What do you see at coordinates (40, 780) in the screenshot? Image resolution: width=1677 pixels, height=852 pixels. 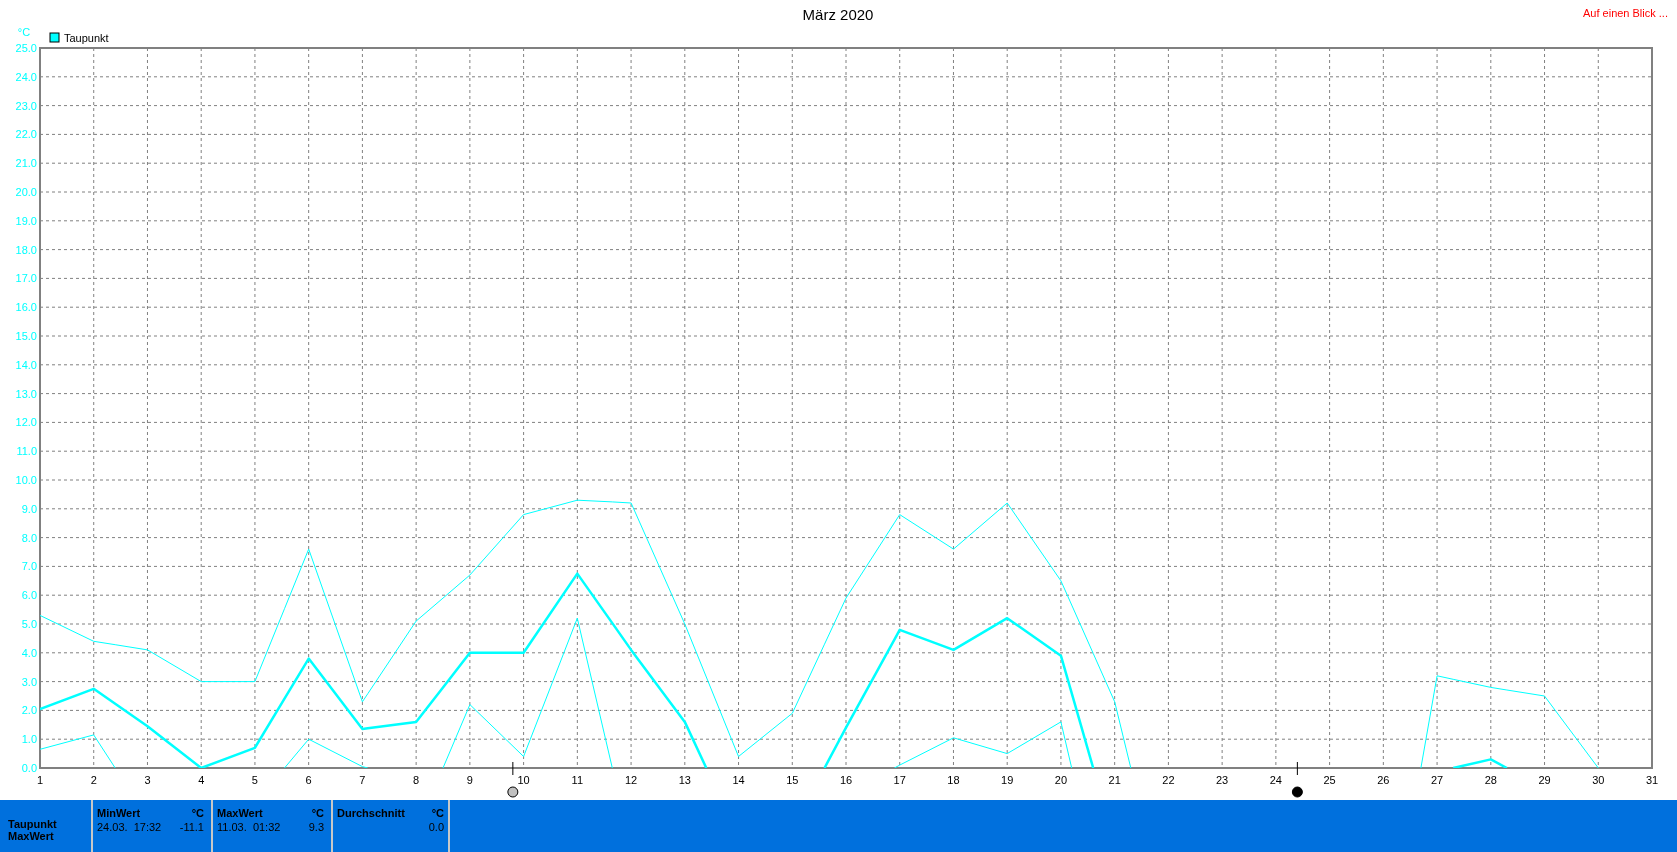 I see `x-tick-label: 1` at bounding box center [40, 780].